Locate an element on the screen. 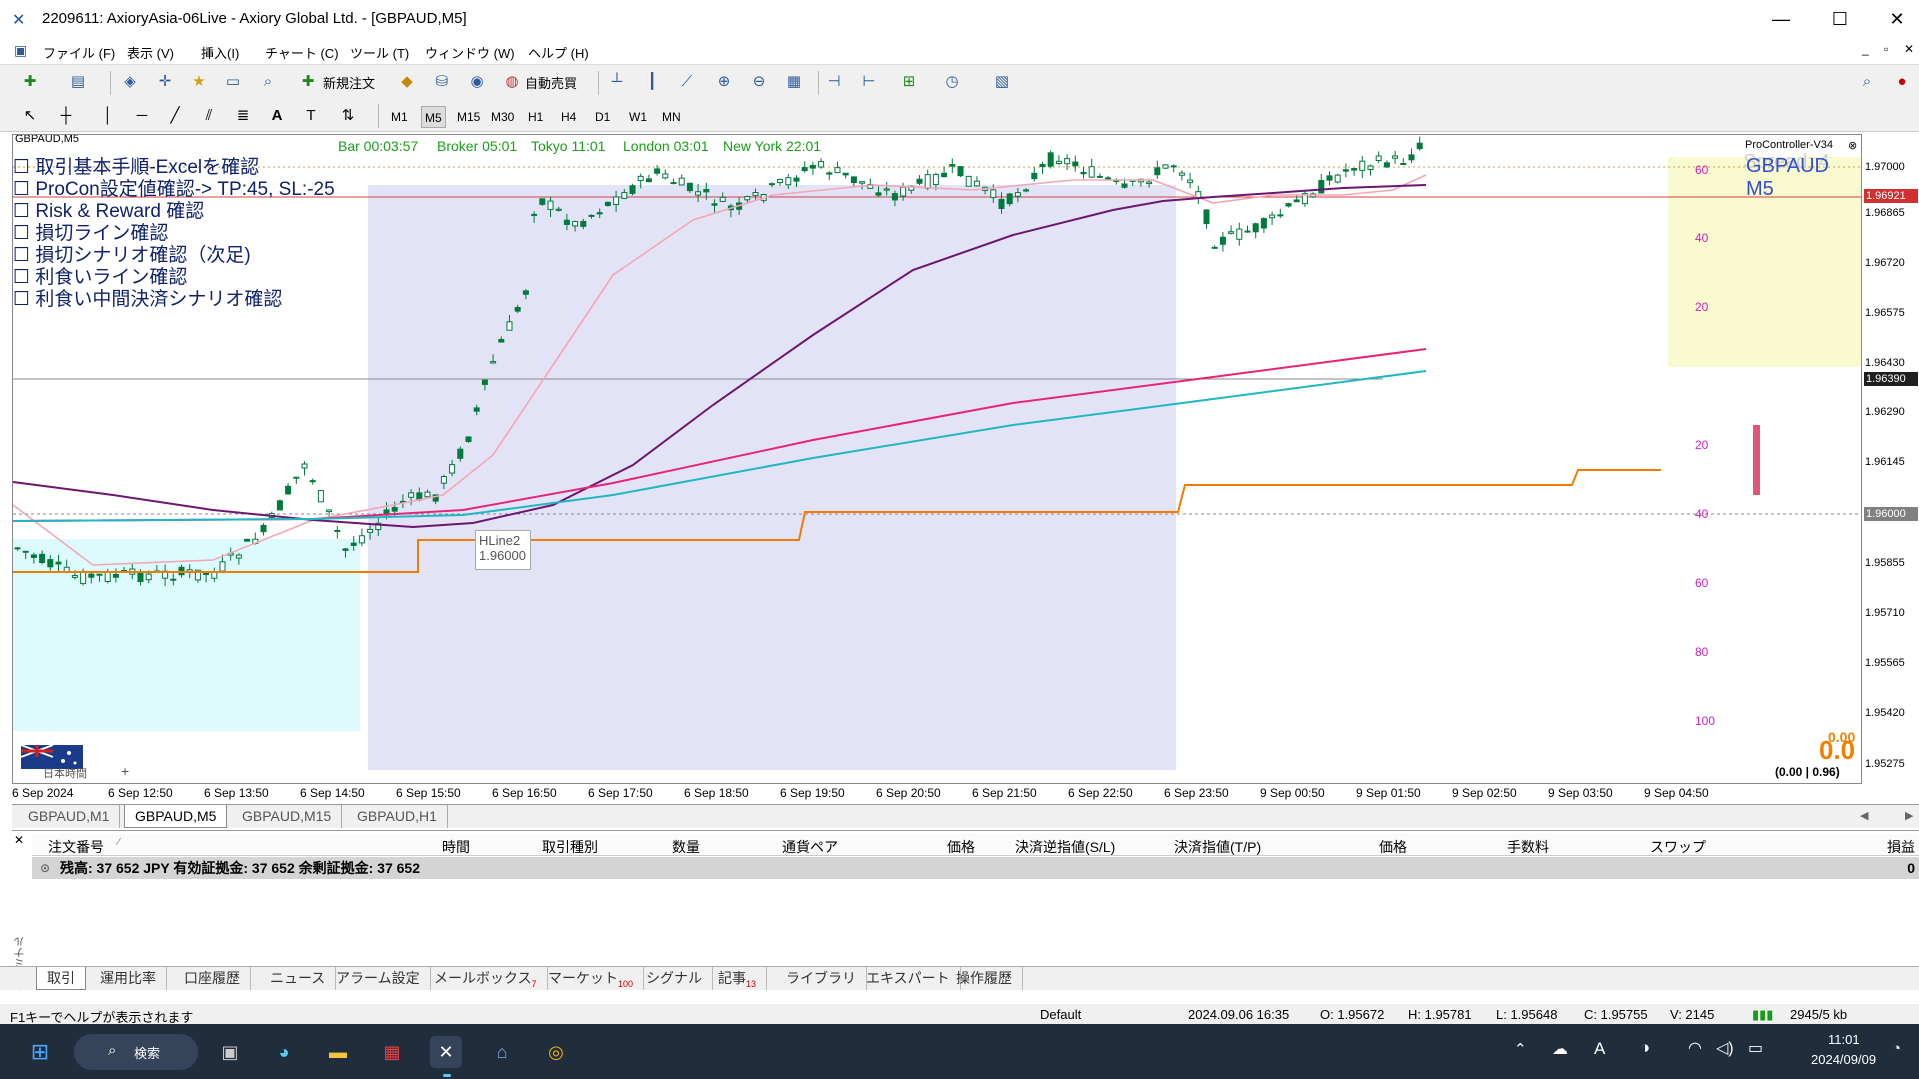  minimize-button: — is located at coordinates (1781, 19).